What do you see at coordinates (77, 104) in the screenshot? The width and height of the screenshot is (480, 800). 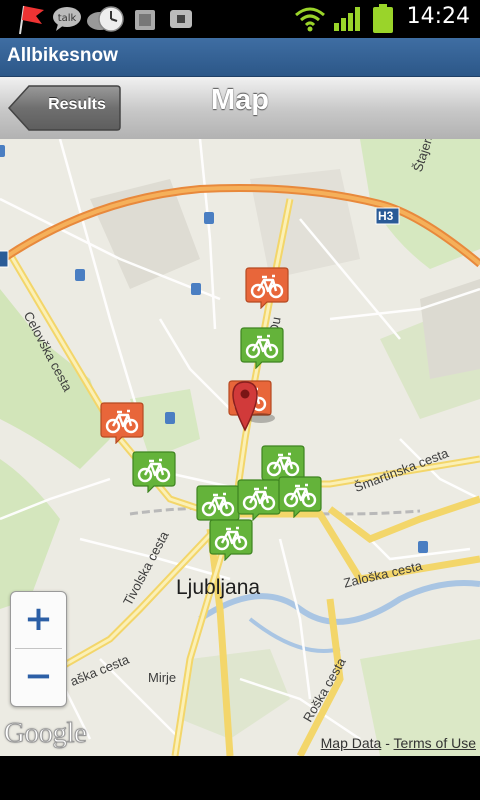 I see `back-button-label: Results` at bounding box center [77, 104].